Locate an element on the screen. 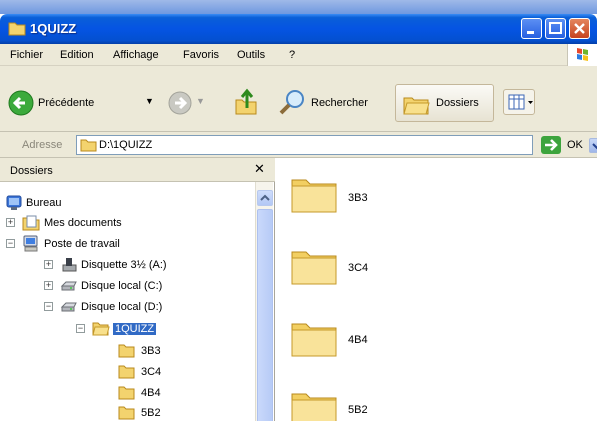 This screenshot has width=597, height=421. tree-item-label: Bureau is located at coordinates (44, 203).